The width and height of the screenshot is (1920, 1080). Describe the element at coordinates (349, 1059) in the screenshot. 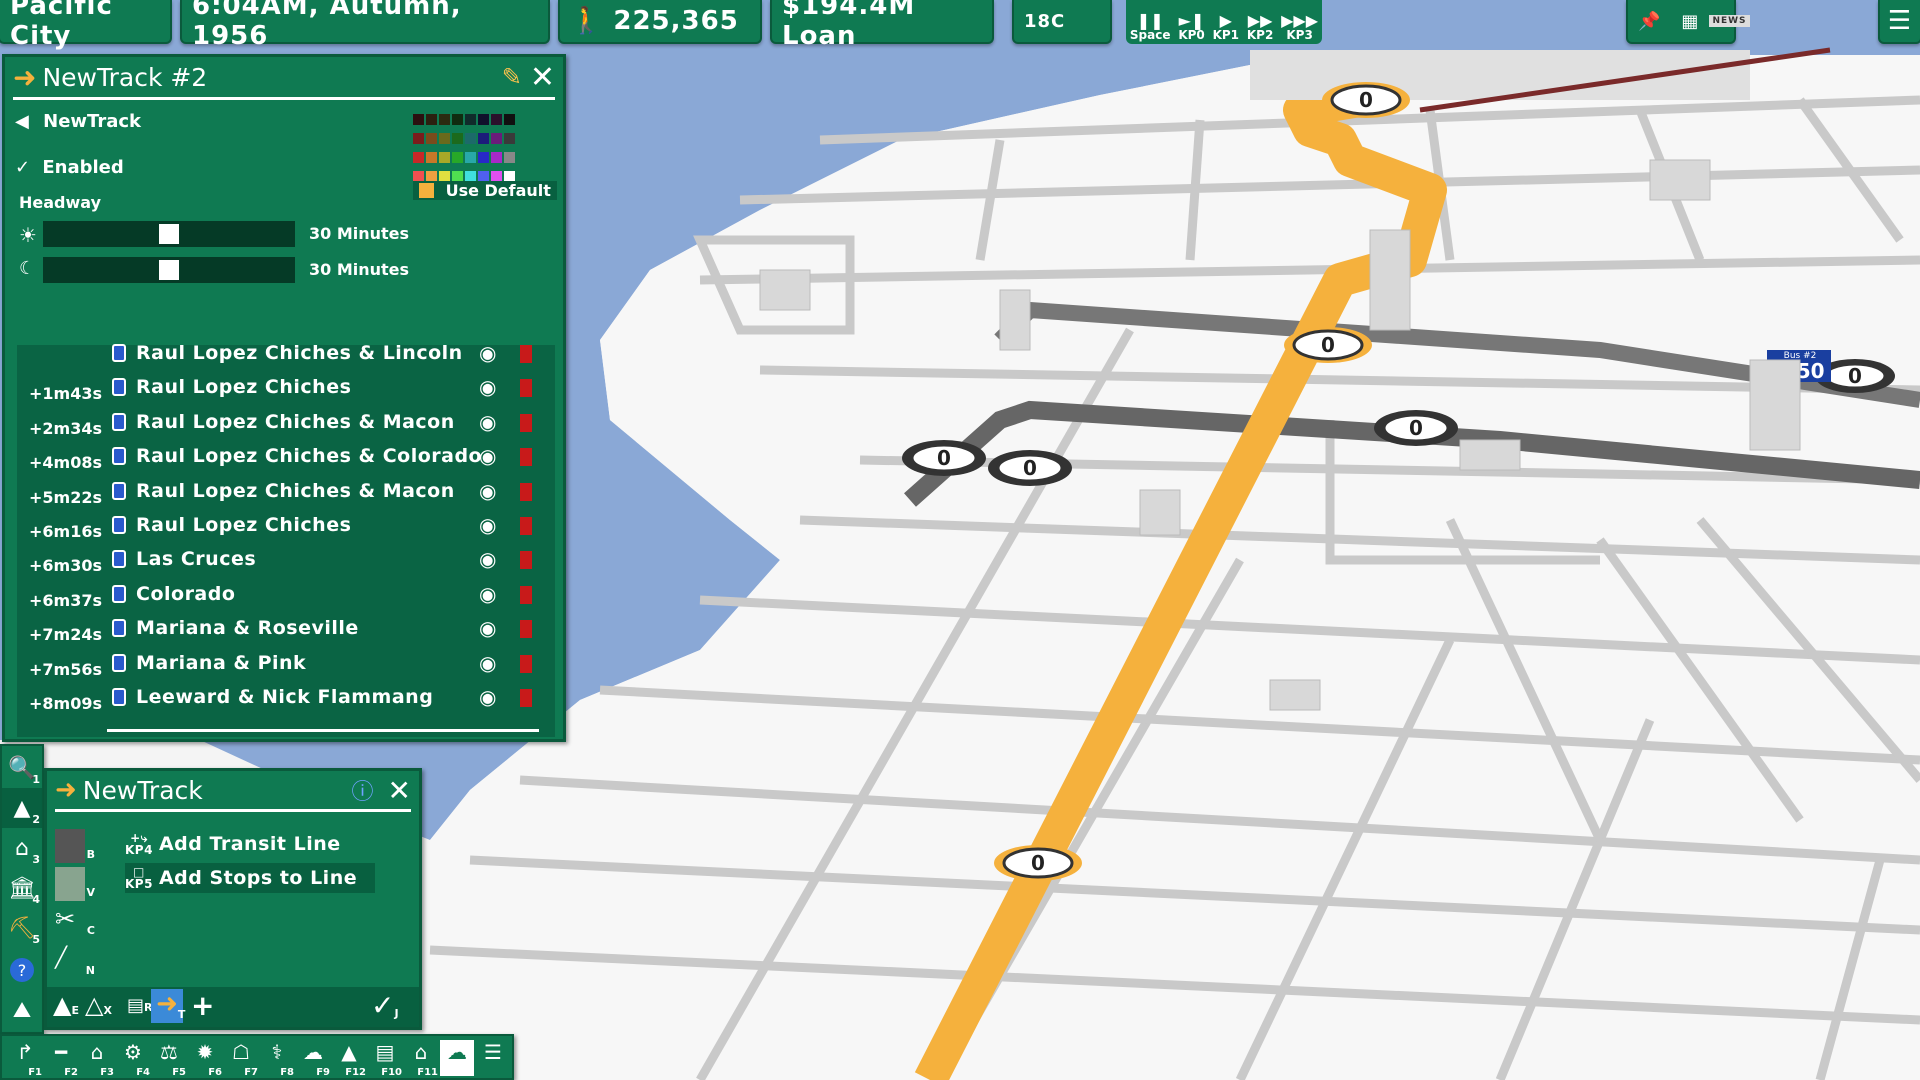

I see `traffic-tool-icon: ▲ F12` at that location.